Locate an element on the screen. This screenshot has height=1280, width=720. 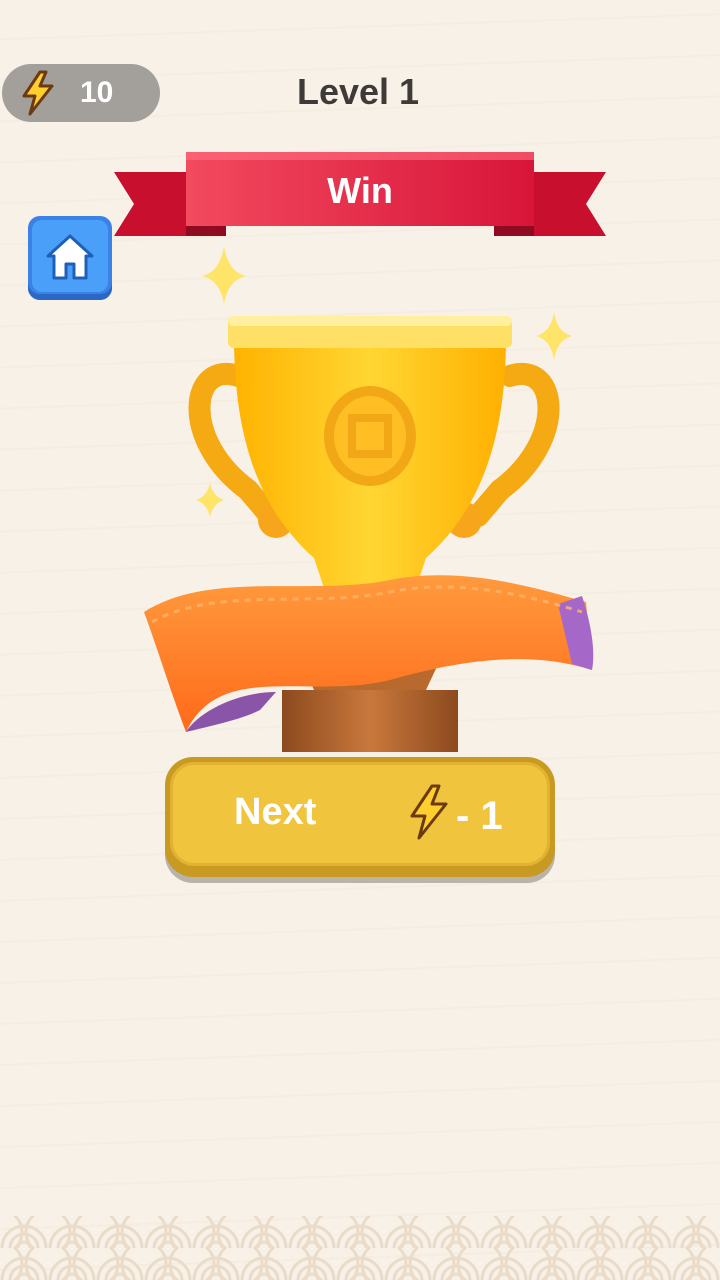
home-button is located at coordinates (70, 258).